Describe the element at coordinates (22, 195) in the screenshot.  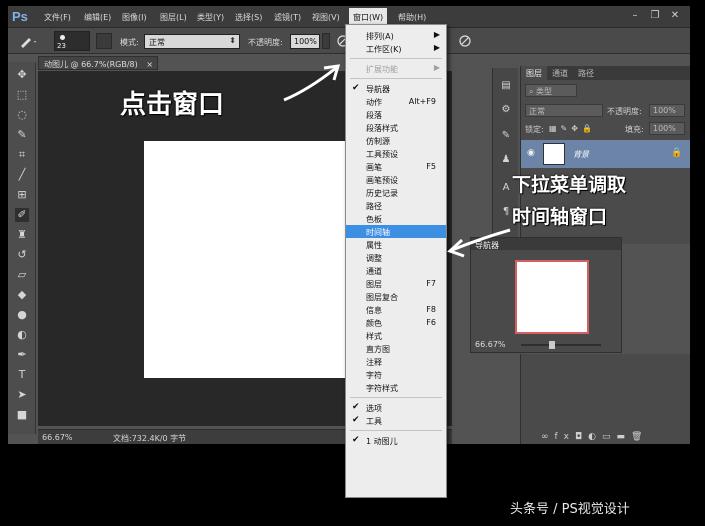
I see `healing-brush-tool-icon: ⊞` at that location.